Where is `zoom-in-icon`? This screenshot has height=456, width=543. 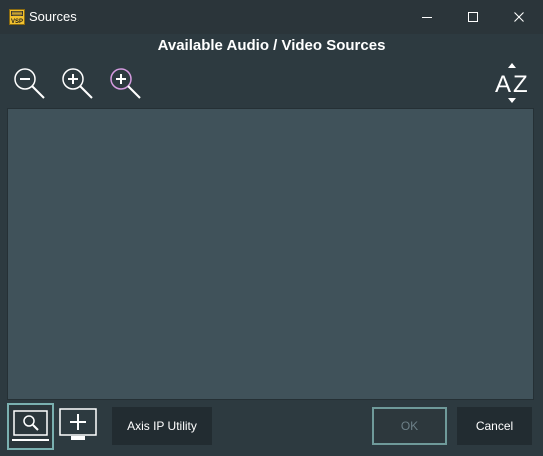
zoom-in-icon is located at coordinates (77, 83).